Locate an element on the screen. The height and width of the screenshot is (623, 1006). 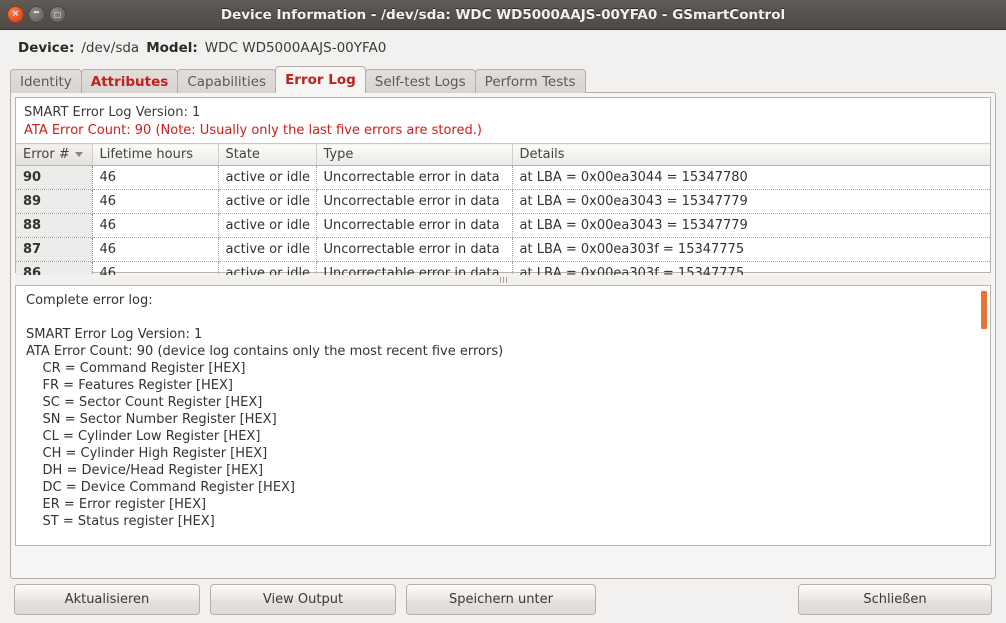
save-as-button: Speichern unter is located at coordinates (501, 599).